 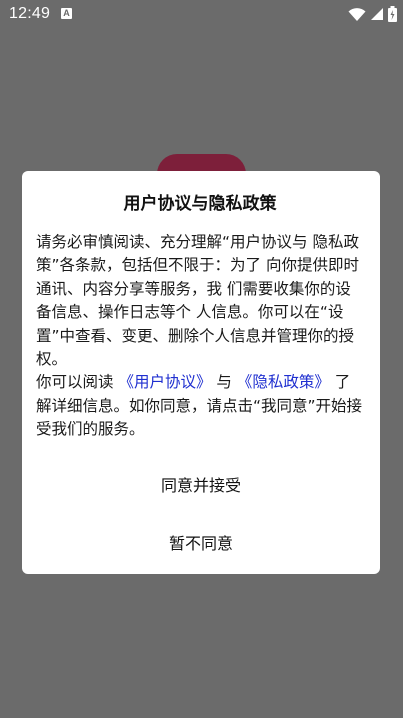 What do you see at coordinates (66, 13) in the screenshot?
I see `notification-a-icon: A` at bounding box center [66, 13].